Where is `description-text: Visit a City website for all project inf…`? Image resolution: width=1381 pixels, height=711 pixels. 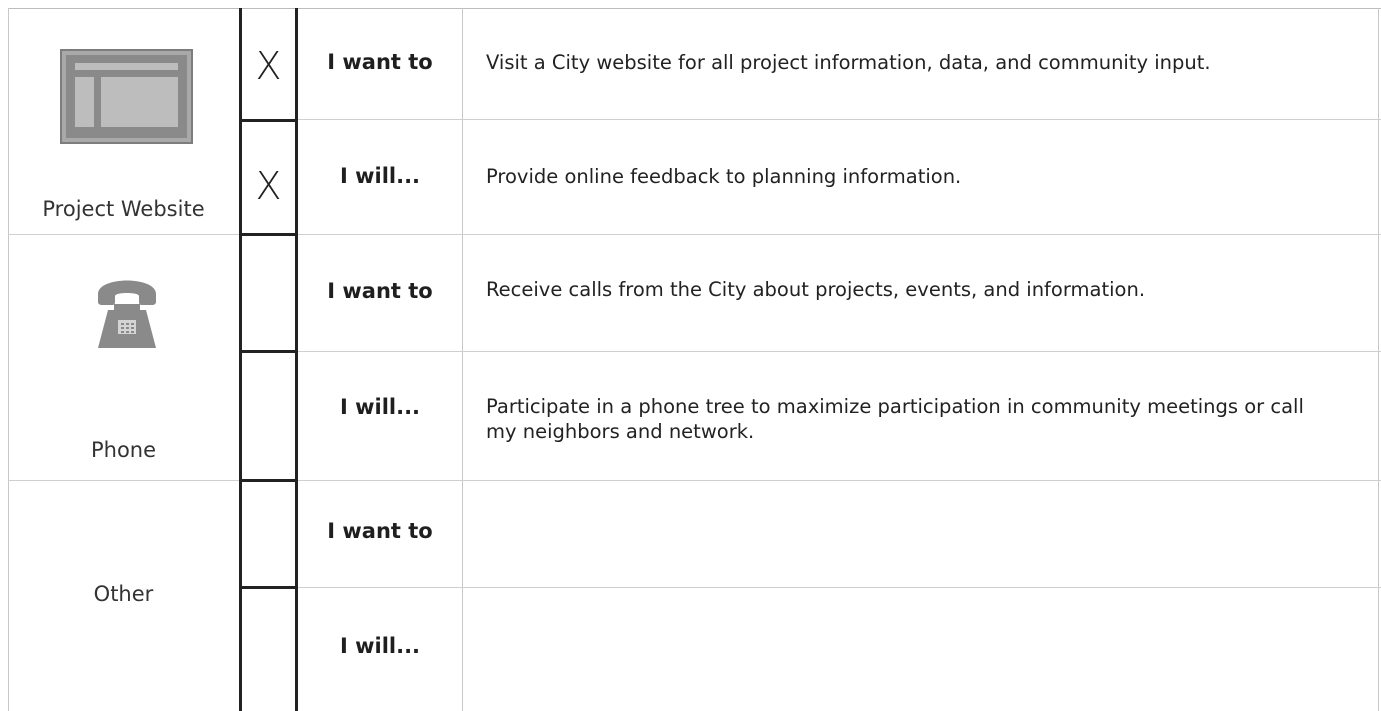
description-text: Visit a City website for all project inf… is located at coordinates (848, 62).